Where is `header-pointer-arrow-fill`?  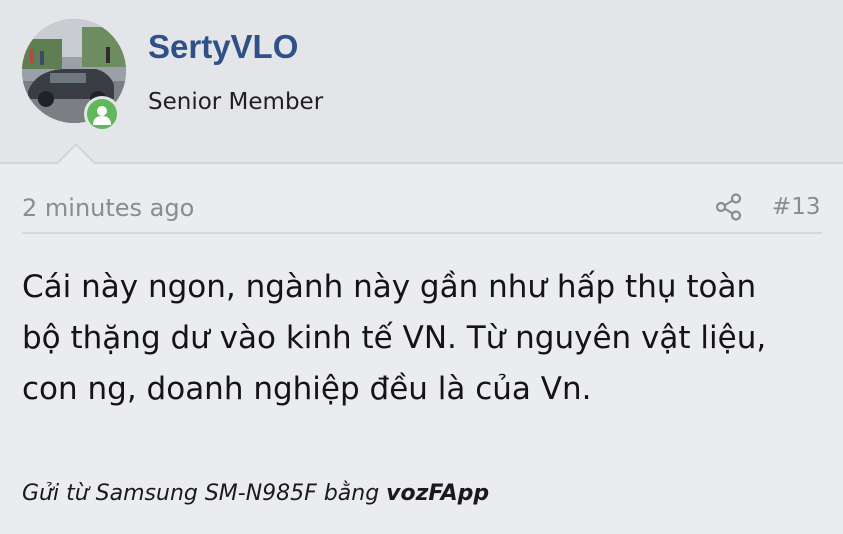
header-pointer-arrow-fill is located at coordinates (76, 155).